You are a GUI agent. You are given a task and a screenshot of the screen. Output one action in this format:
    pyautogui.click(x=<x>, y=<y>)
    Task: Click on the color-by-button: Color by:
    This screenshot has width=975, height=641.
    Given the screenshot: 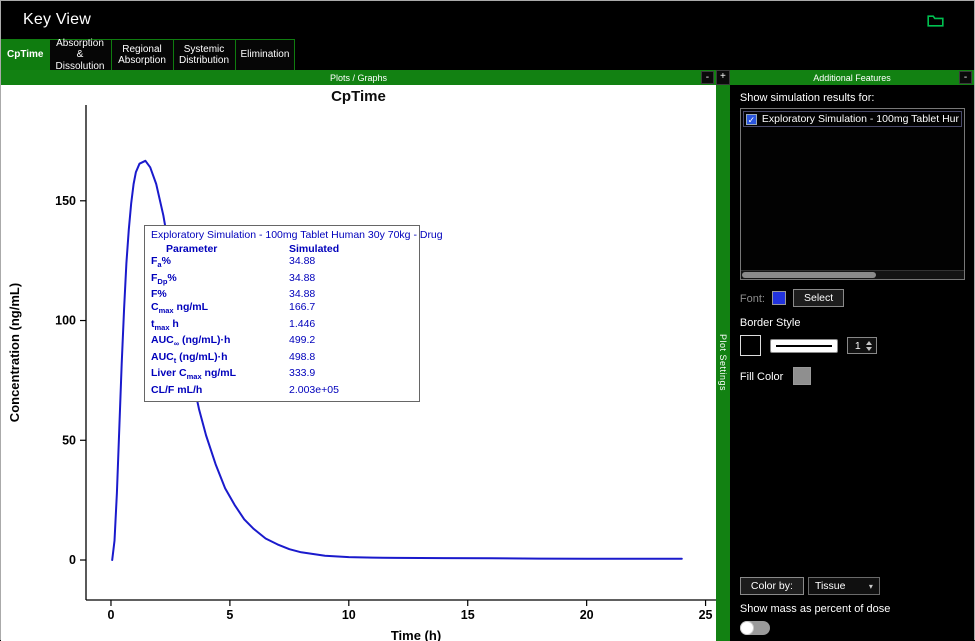 What is the action you would take?
    pyautogui.click(x=772, y=586)
    